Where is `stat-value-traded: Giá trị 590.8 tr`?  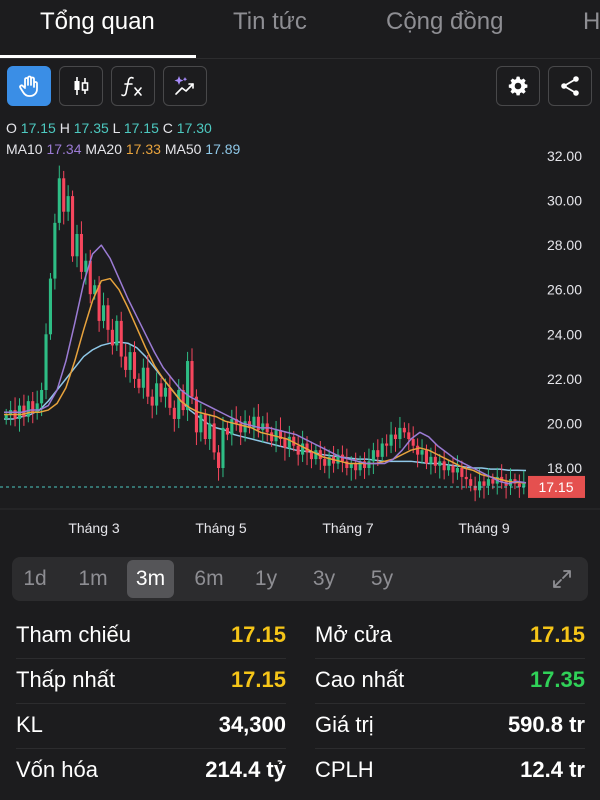 stat-value-traded: Giá trị 590.8 tr is located at coordinates (450, 726).